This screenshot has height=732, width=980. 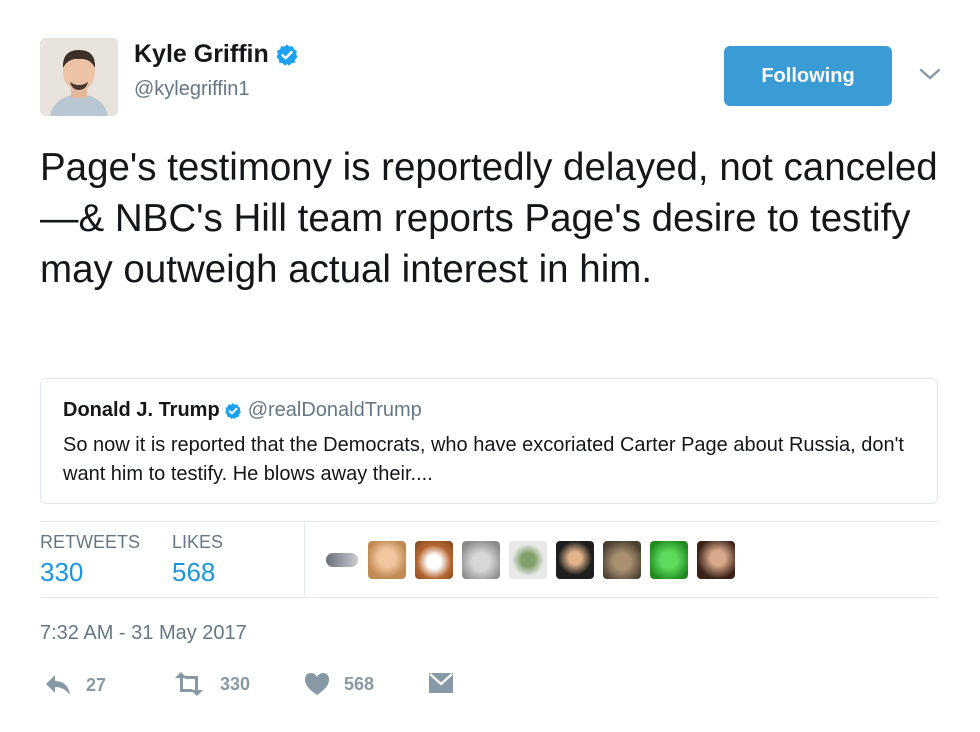 I want to click on heart-icon, so click(x=317, y=684).